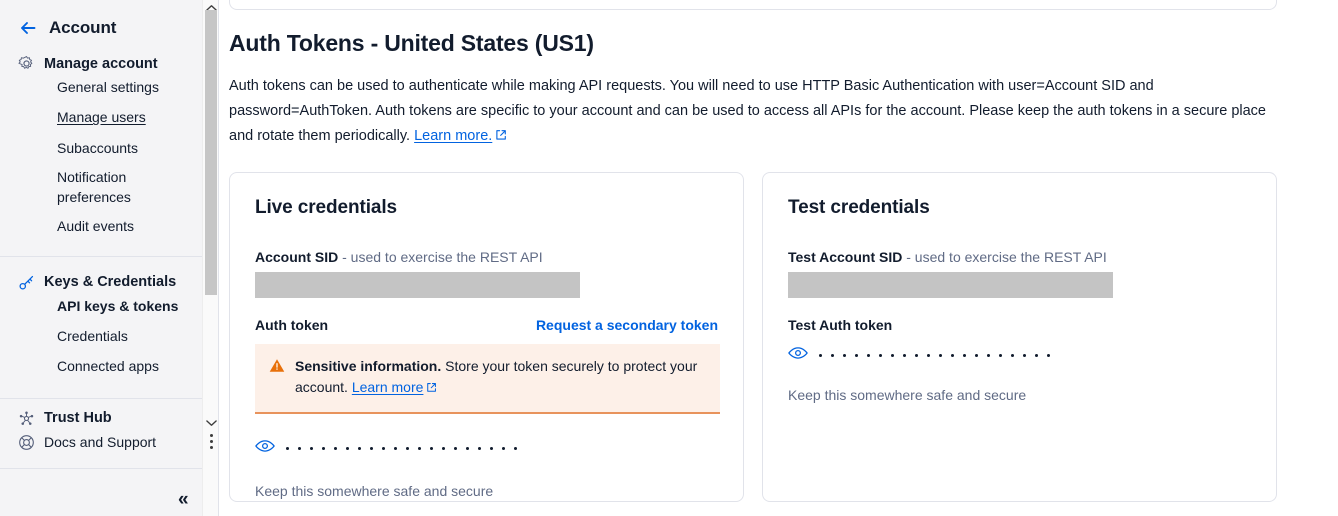 The width and height of the screenshot is (1338, 516). What do you see at coordinates (211, 441) in the screenshot?
I see `kebab-menu-icon` at bounding box center [211, 441].